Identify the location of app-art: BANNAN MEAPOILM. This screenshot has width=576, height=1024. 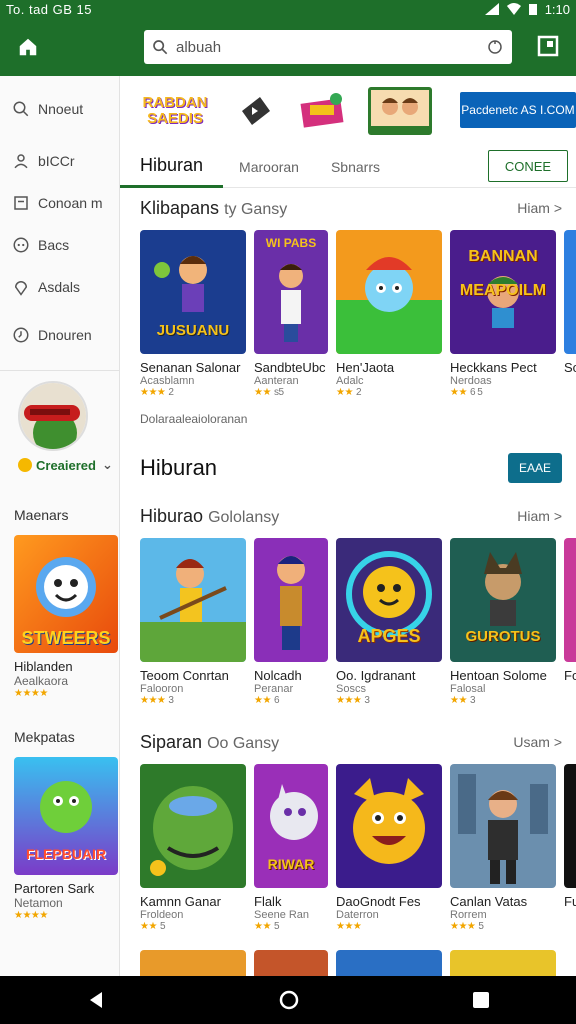
(503, 292).